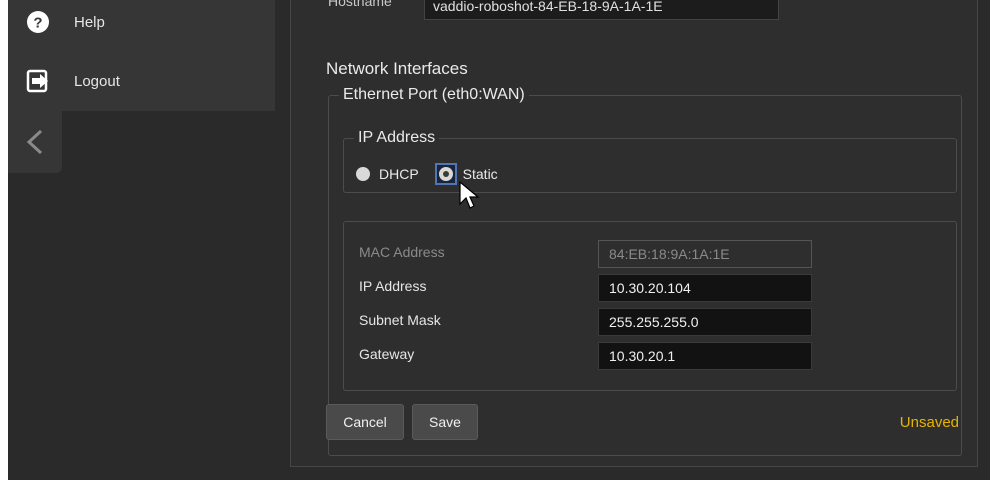 The height and width of the screenshot is (486, 998). Describe the element at coordinates (470, 198) in the screenshot. I see `mouse-pointer-icon` at that location.